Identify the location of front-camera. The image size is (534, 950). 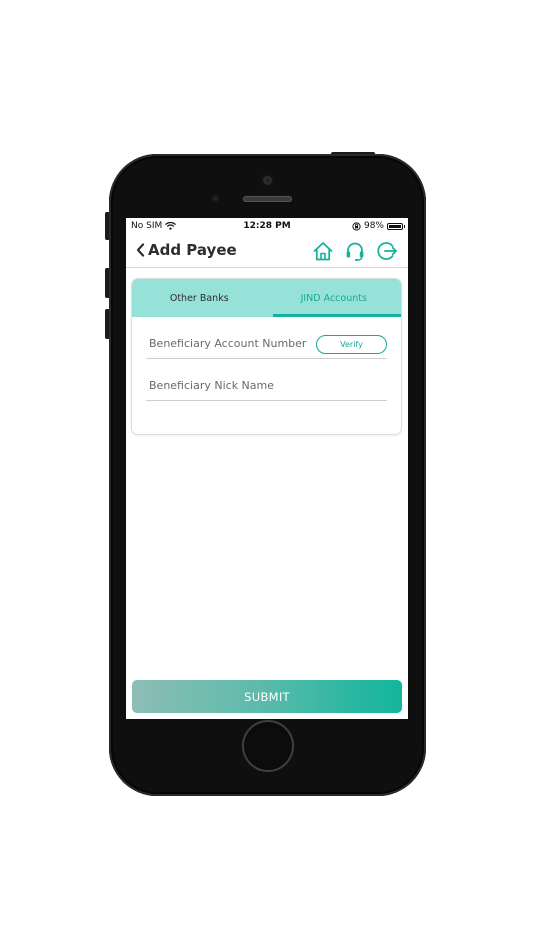
(267, 180).